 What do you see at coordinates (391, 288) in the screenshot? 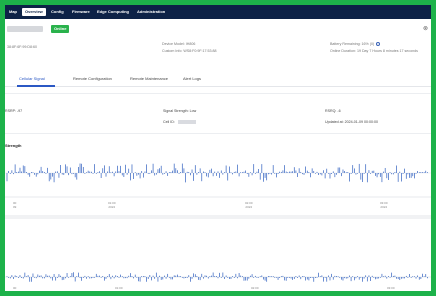
I see `x-tick-label: 03:00` at bounding box center [391, 288].